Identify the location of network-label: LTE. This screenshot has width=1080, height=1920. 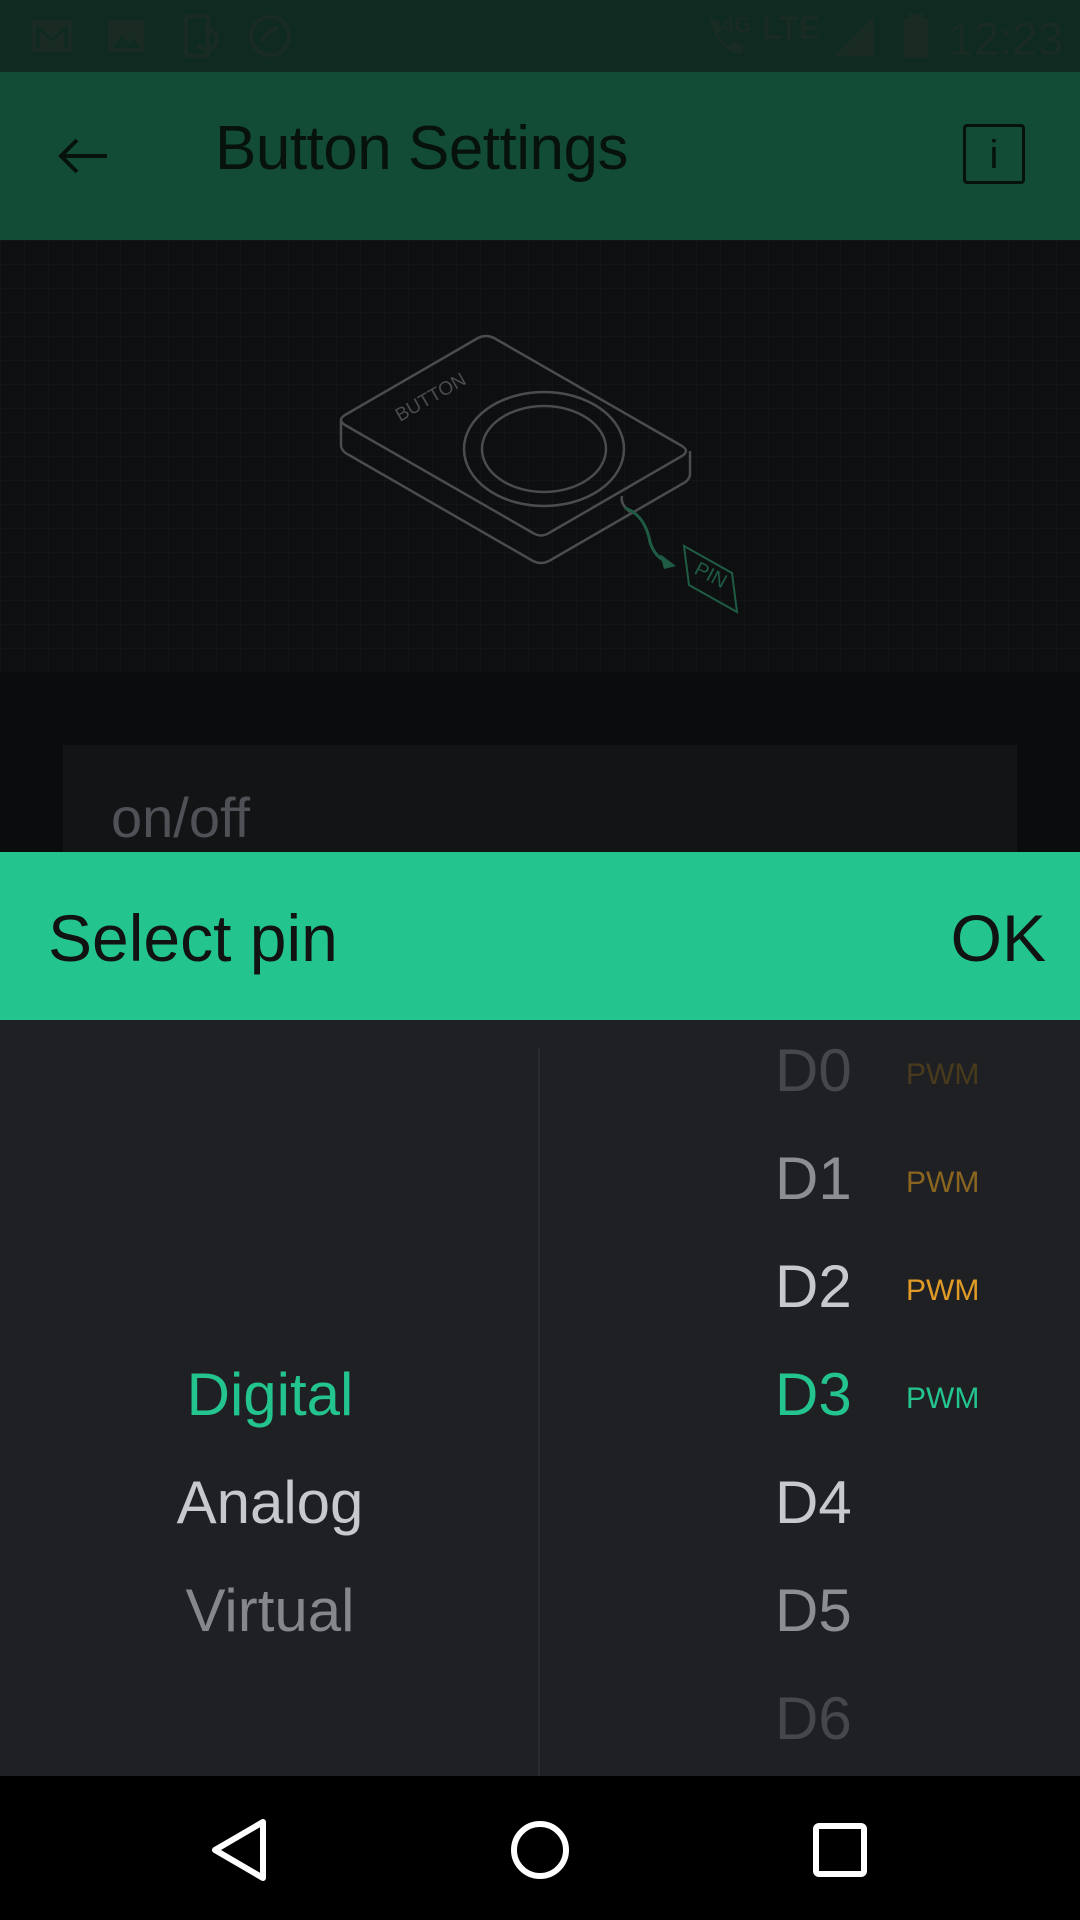
(791, 28).